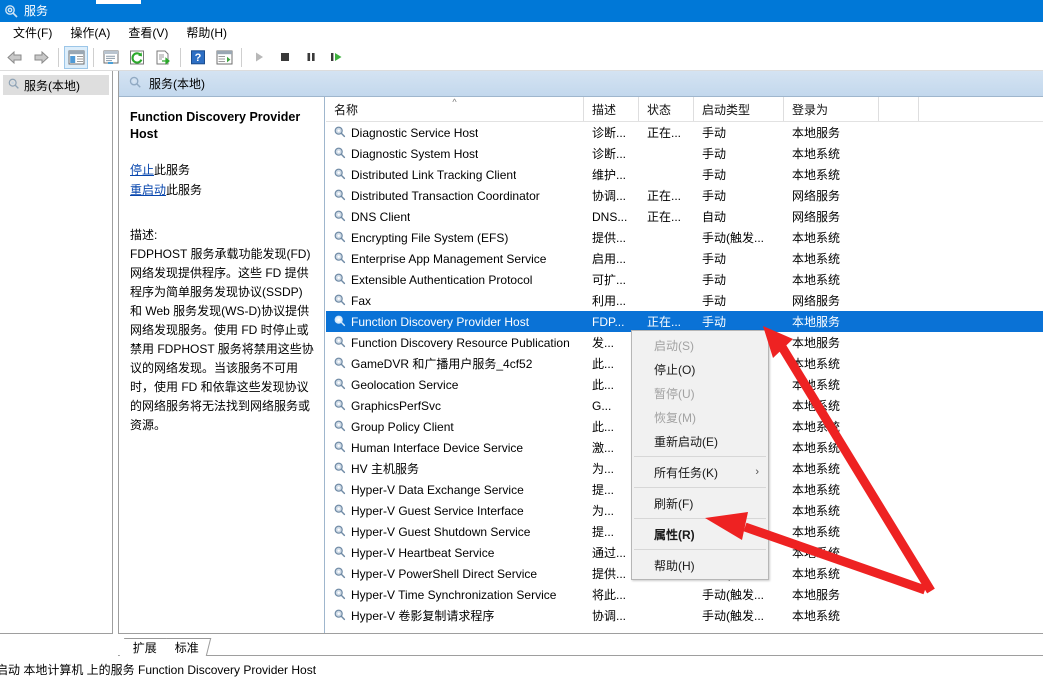  What do you see at coordinates (700, 472) in the screenshot?
I see `ctx-all-tasks: 所有任务(K) ›` at bounding box center [700, 472].